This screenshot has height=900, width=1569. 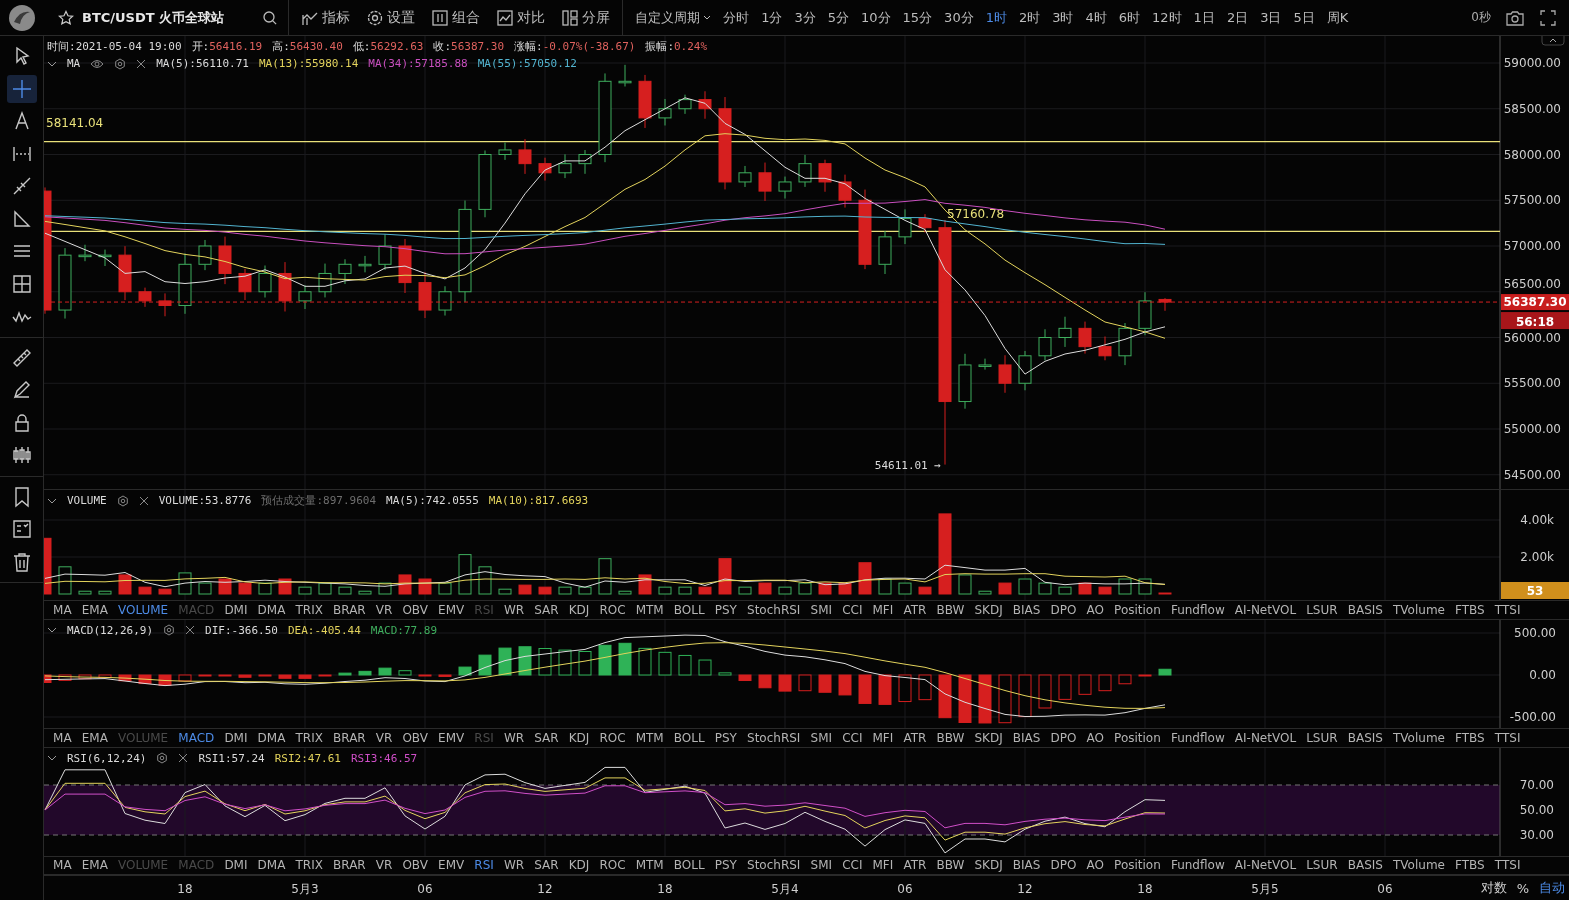 What do you see at coordinates (196, 737) in the screenshot?
I see `indicator-tab: MACD` at bounding box center [196, 737].